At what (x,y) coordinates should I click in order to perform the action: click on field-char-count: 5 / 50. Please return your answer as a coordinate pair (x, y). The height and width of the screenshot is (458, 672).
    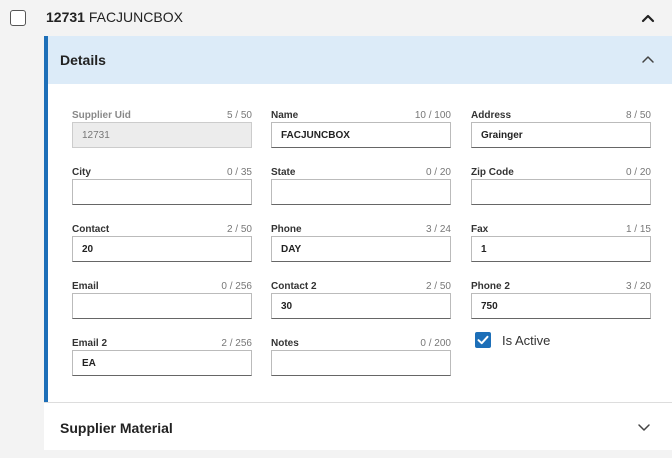
    Looking at the image, I should click on (239, 115).